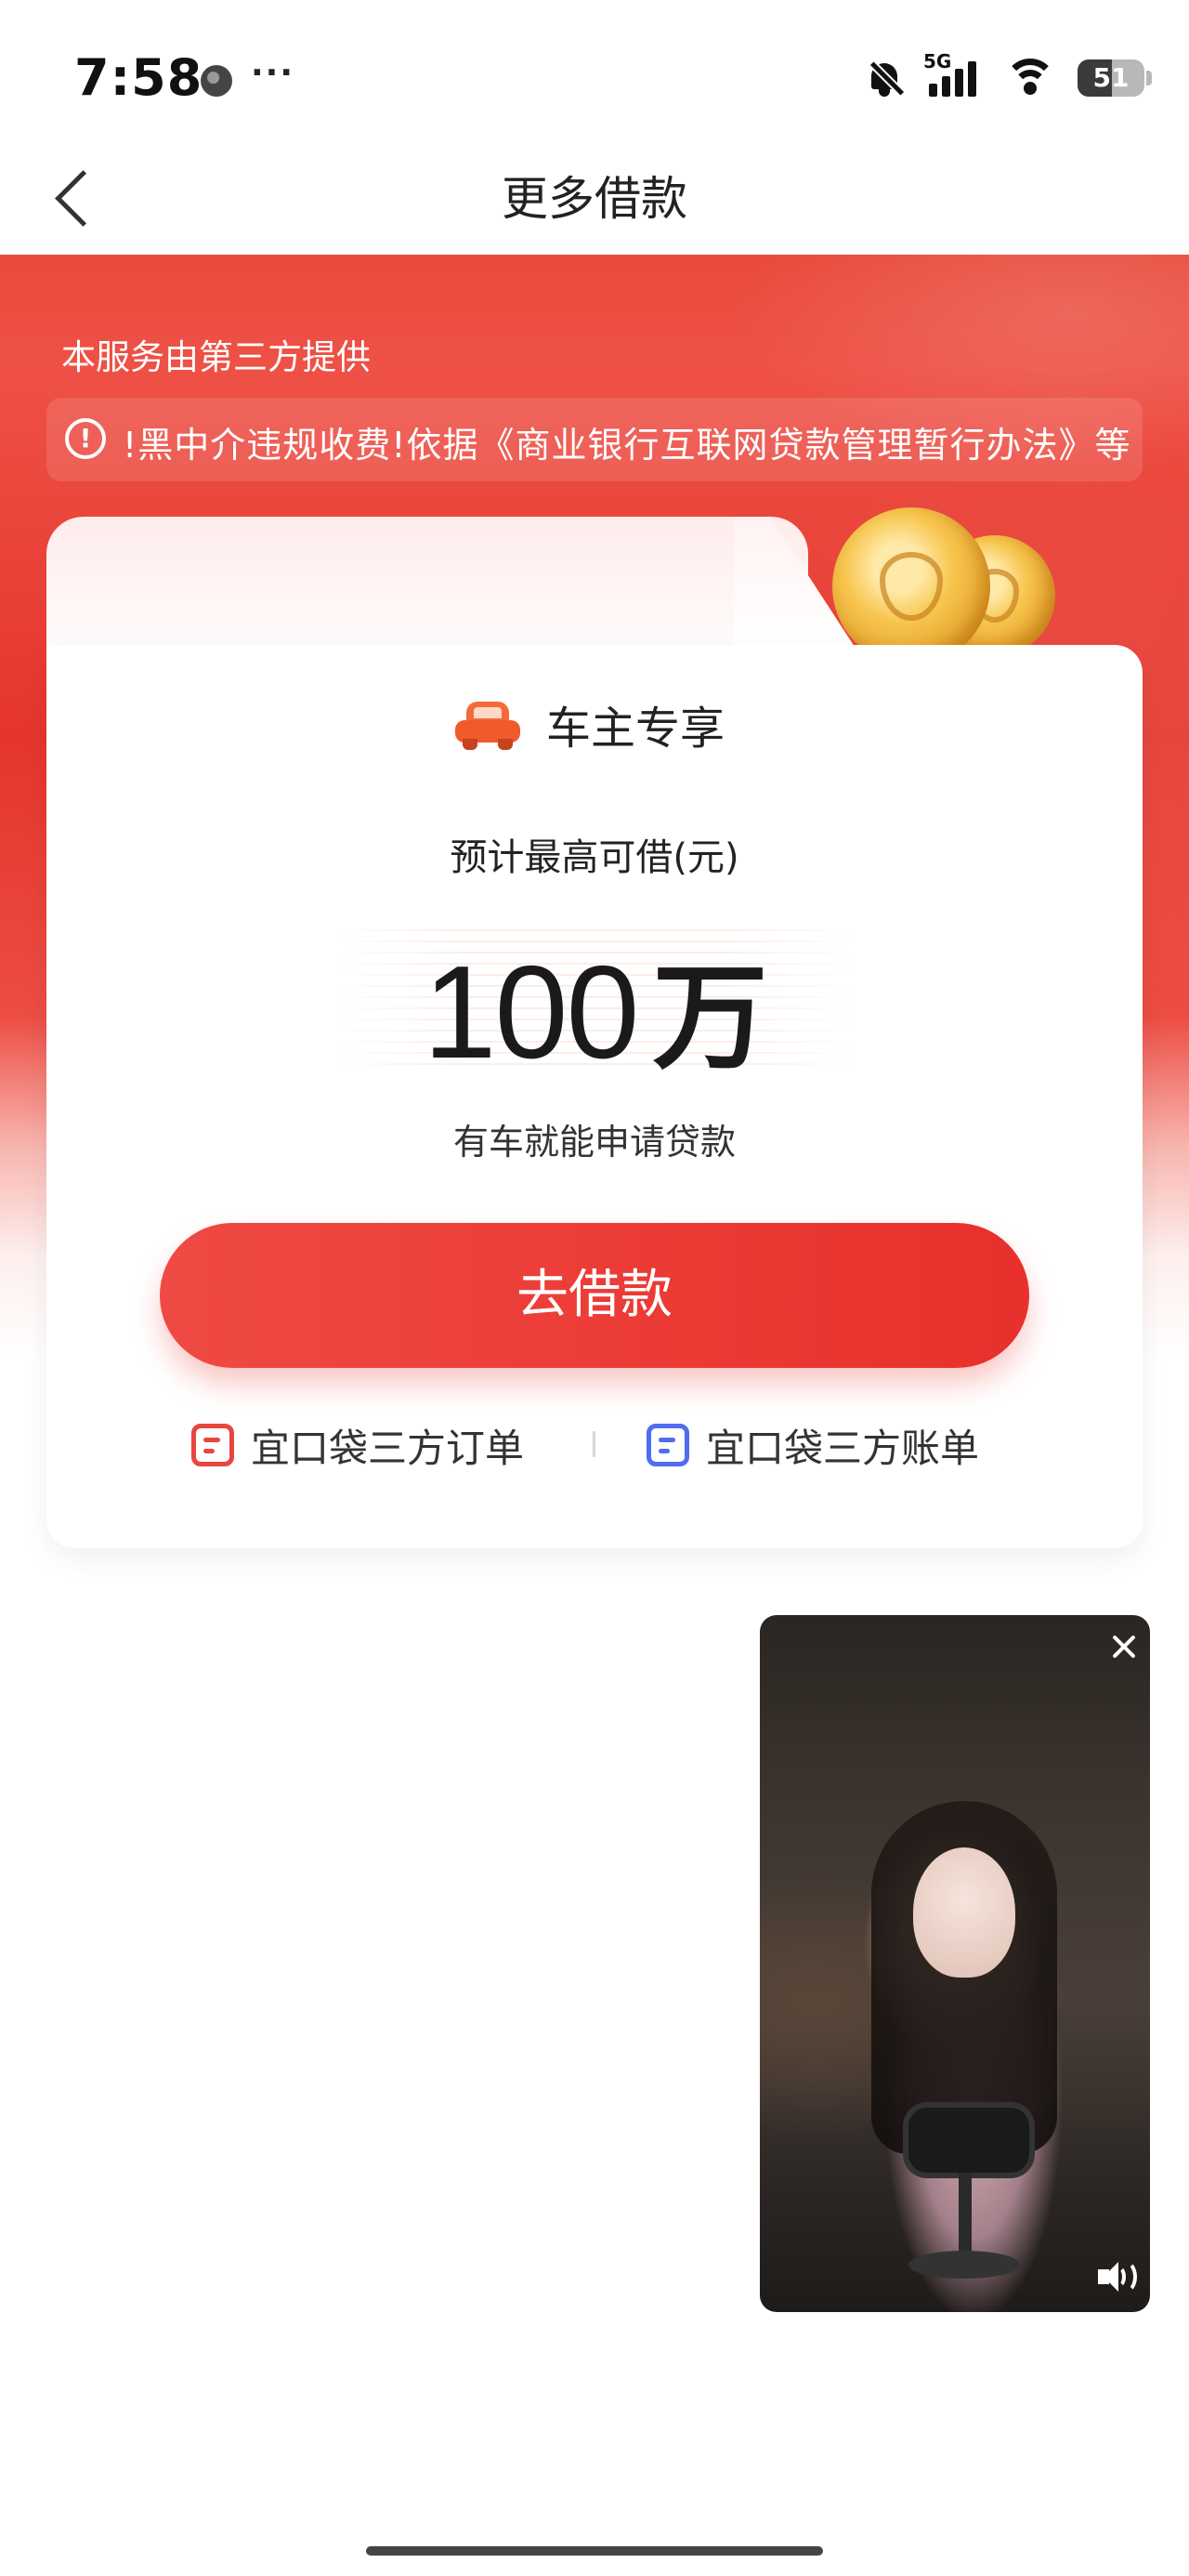 The width and height of the screenshot is (1189, 2576). I want to click on credit-amount: 100 万, so click(594, 1007).